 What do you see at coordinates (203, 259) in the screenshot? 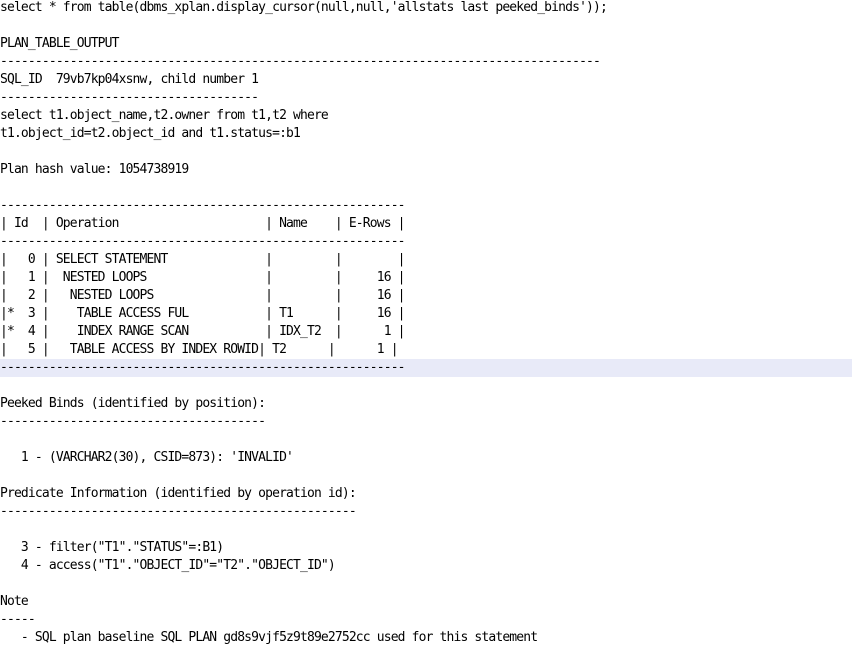
I see `output-line: | 0 | SELECT STATEMENT | | |` at bounding box center [203, 259].